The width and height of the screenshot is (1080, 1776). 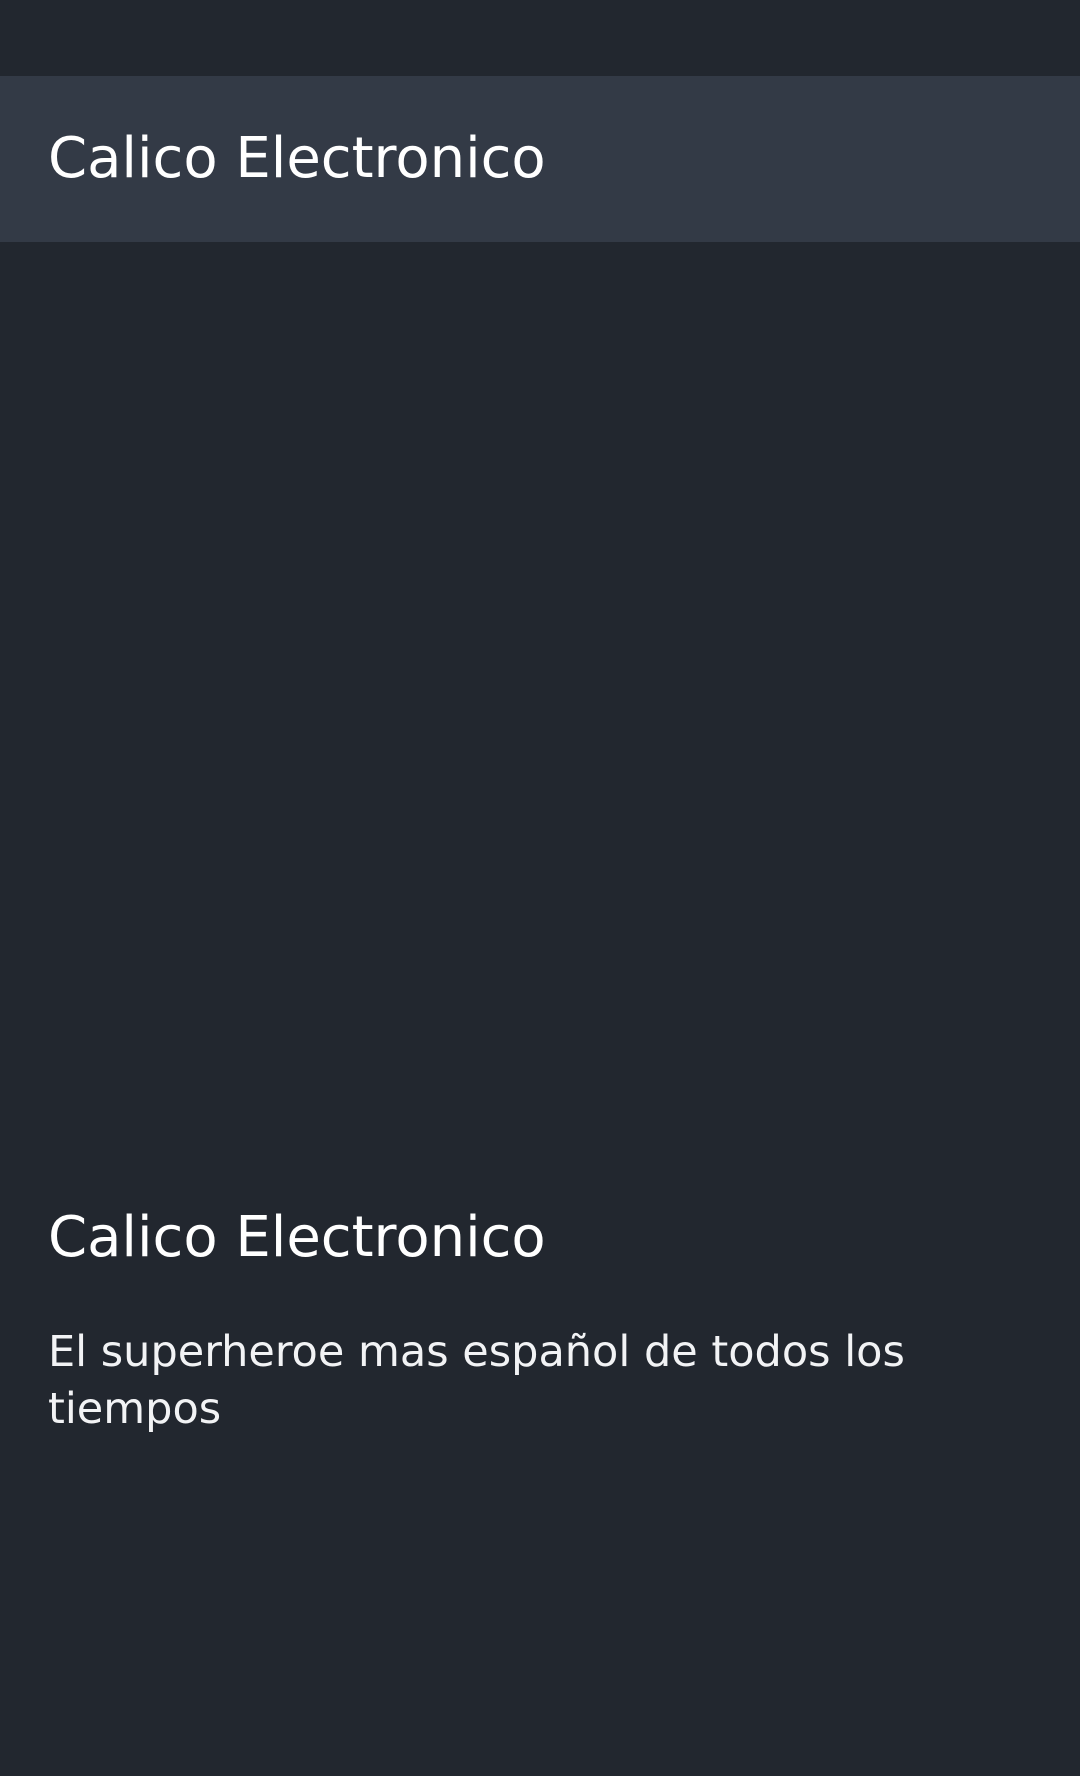 What do you see at coordinates (540, 38) in the screenshot?
I see `status-bar` at bounding box center [540, 38].